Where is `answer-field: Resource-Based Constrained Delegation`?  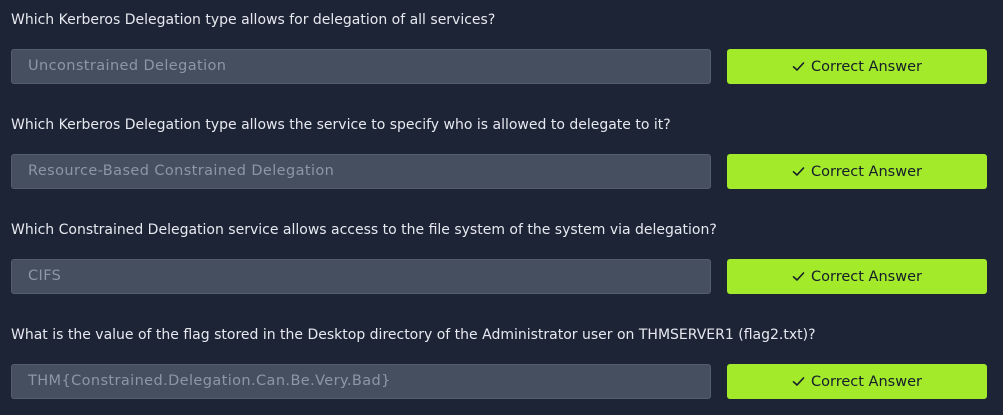
answer-field: Resource-Based Constrained Delegation is located at coordinates (361, 171).